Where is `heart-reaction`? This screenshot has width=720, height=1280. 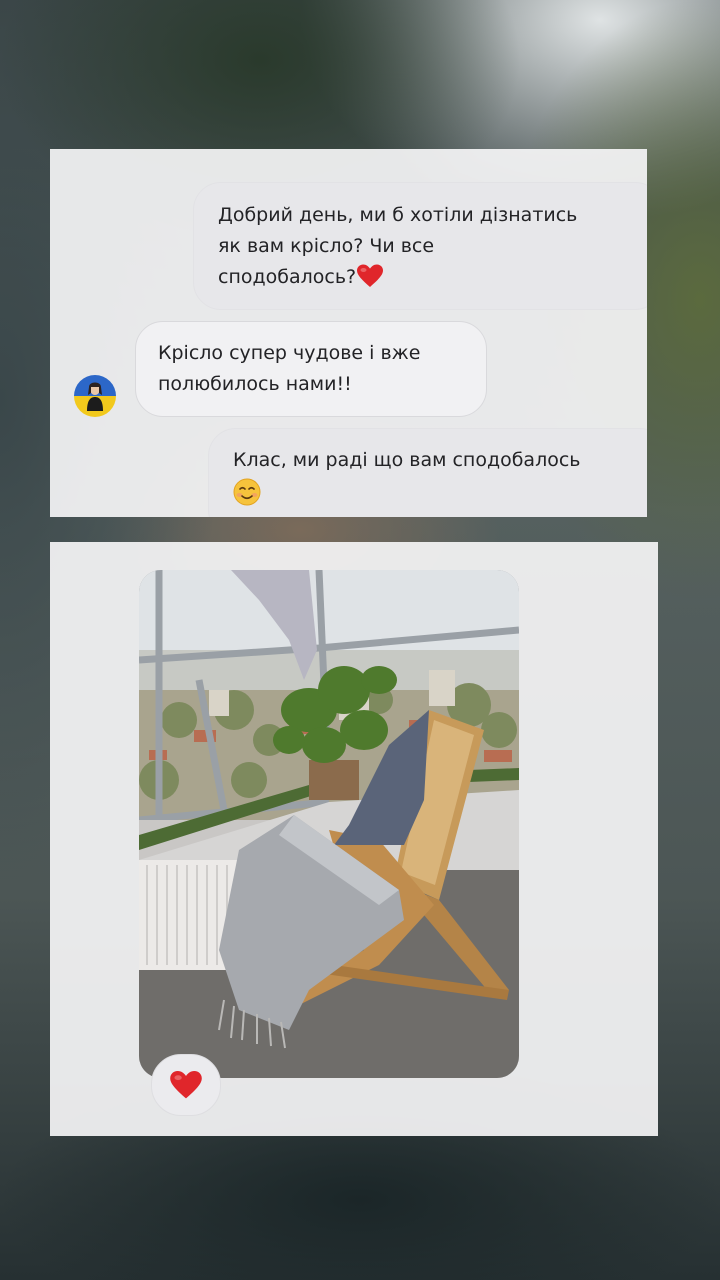 heart-reaction is located at coordinates (186, 1085).